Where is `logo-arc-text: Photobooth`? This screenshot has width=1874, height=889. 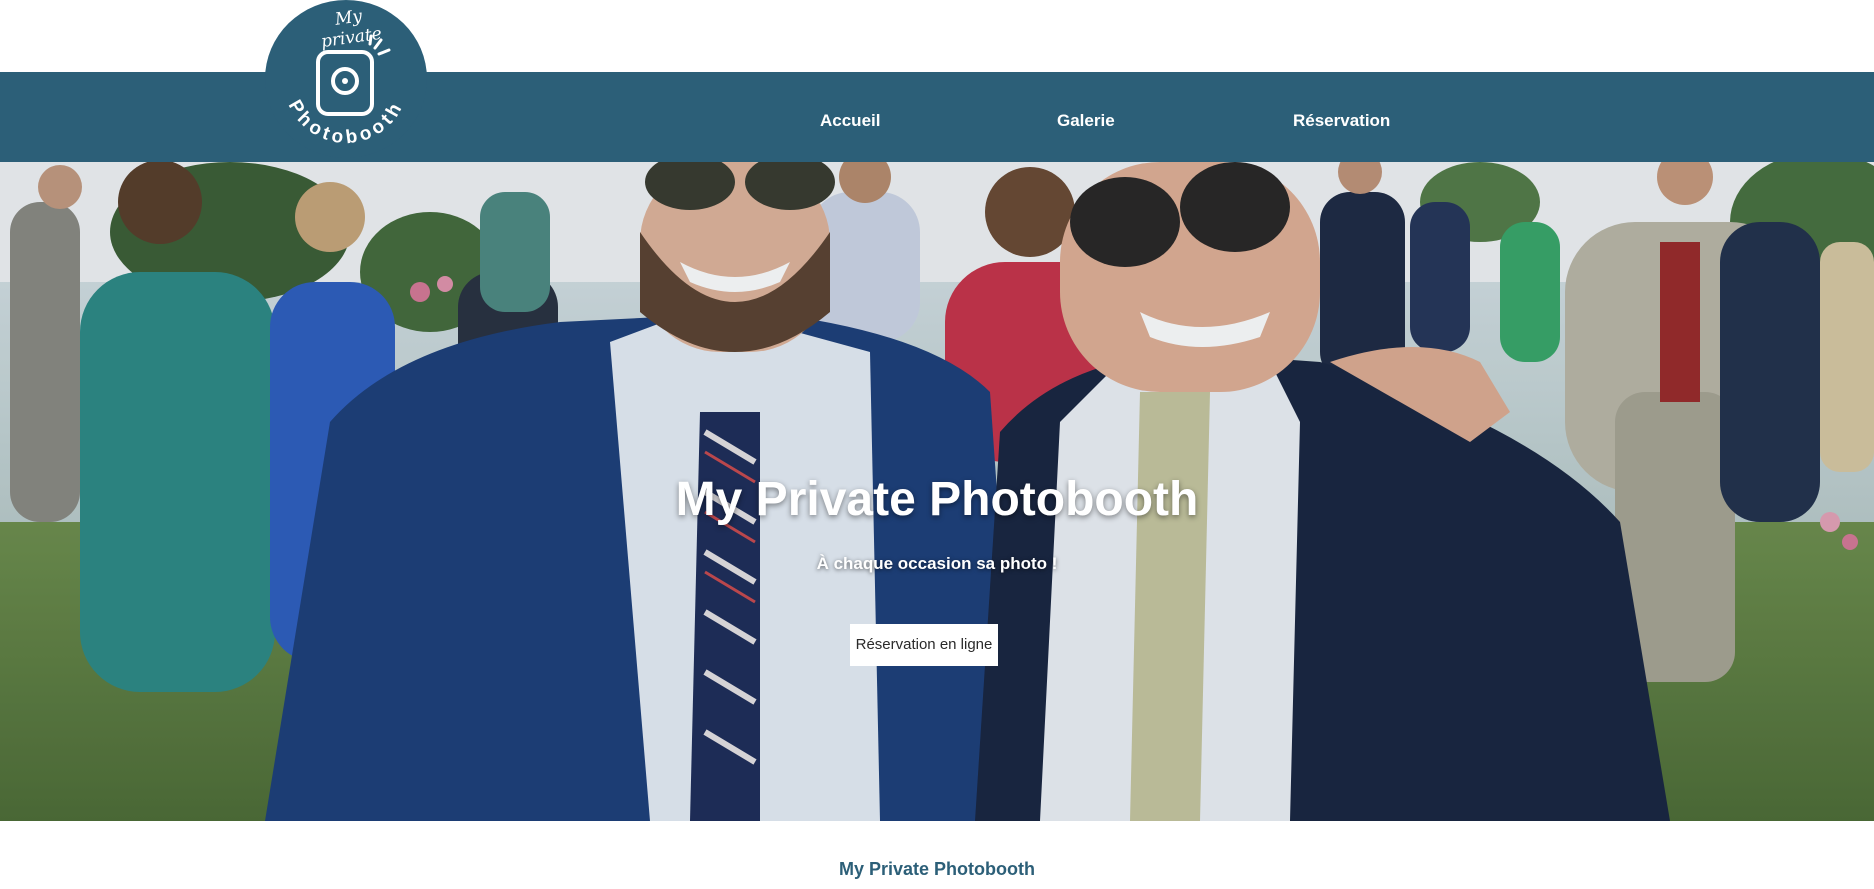
logo-arc-text: Photobooth is located at coordinates (346, 123).